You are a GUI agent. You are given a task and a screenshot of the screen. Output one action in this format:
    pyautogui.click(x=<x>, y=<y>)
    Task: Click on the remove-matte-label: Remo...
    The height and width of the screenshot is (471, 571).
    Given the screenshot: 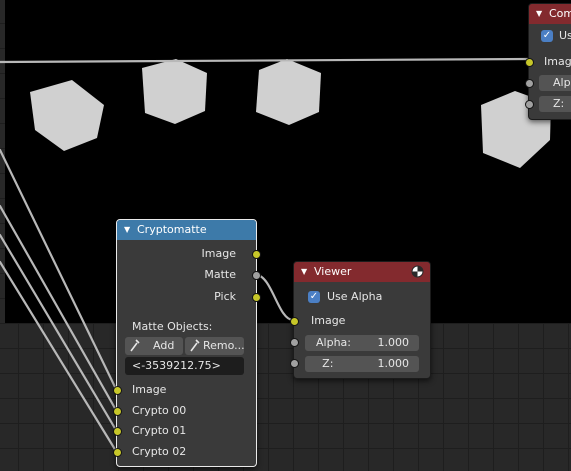 What is the action you would take?
    pyautogui.click(x=223, y=345)
    